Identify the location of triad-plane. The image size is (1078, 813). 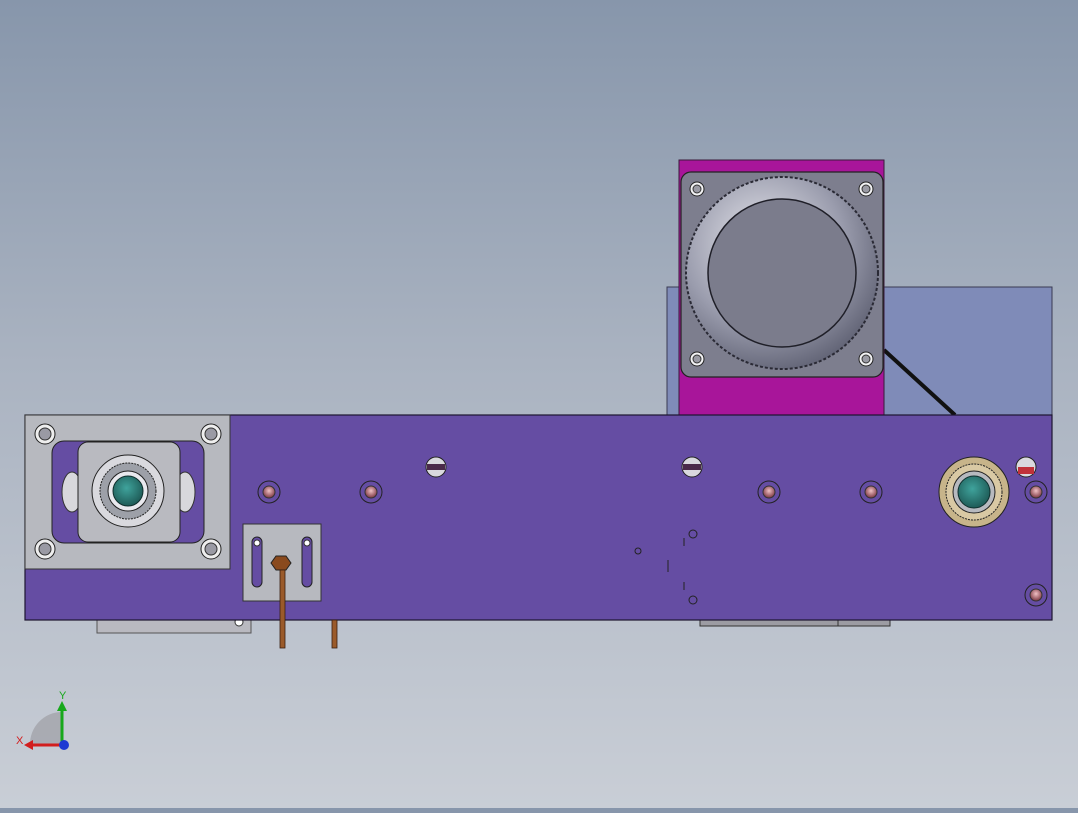
(45, 728).